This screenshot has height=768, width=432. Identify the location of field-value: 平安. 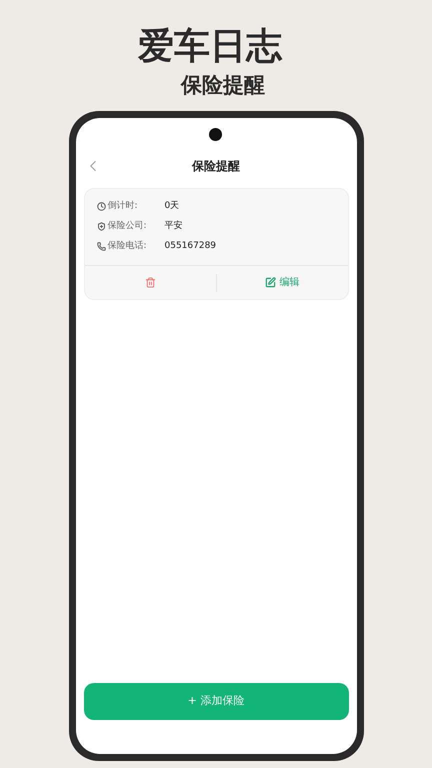
(173, 226).